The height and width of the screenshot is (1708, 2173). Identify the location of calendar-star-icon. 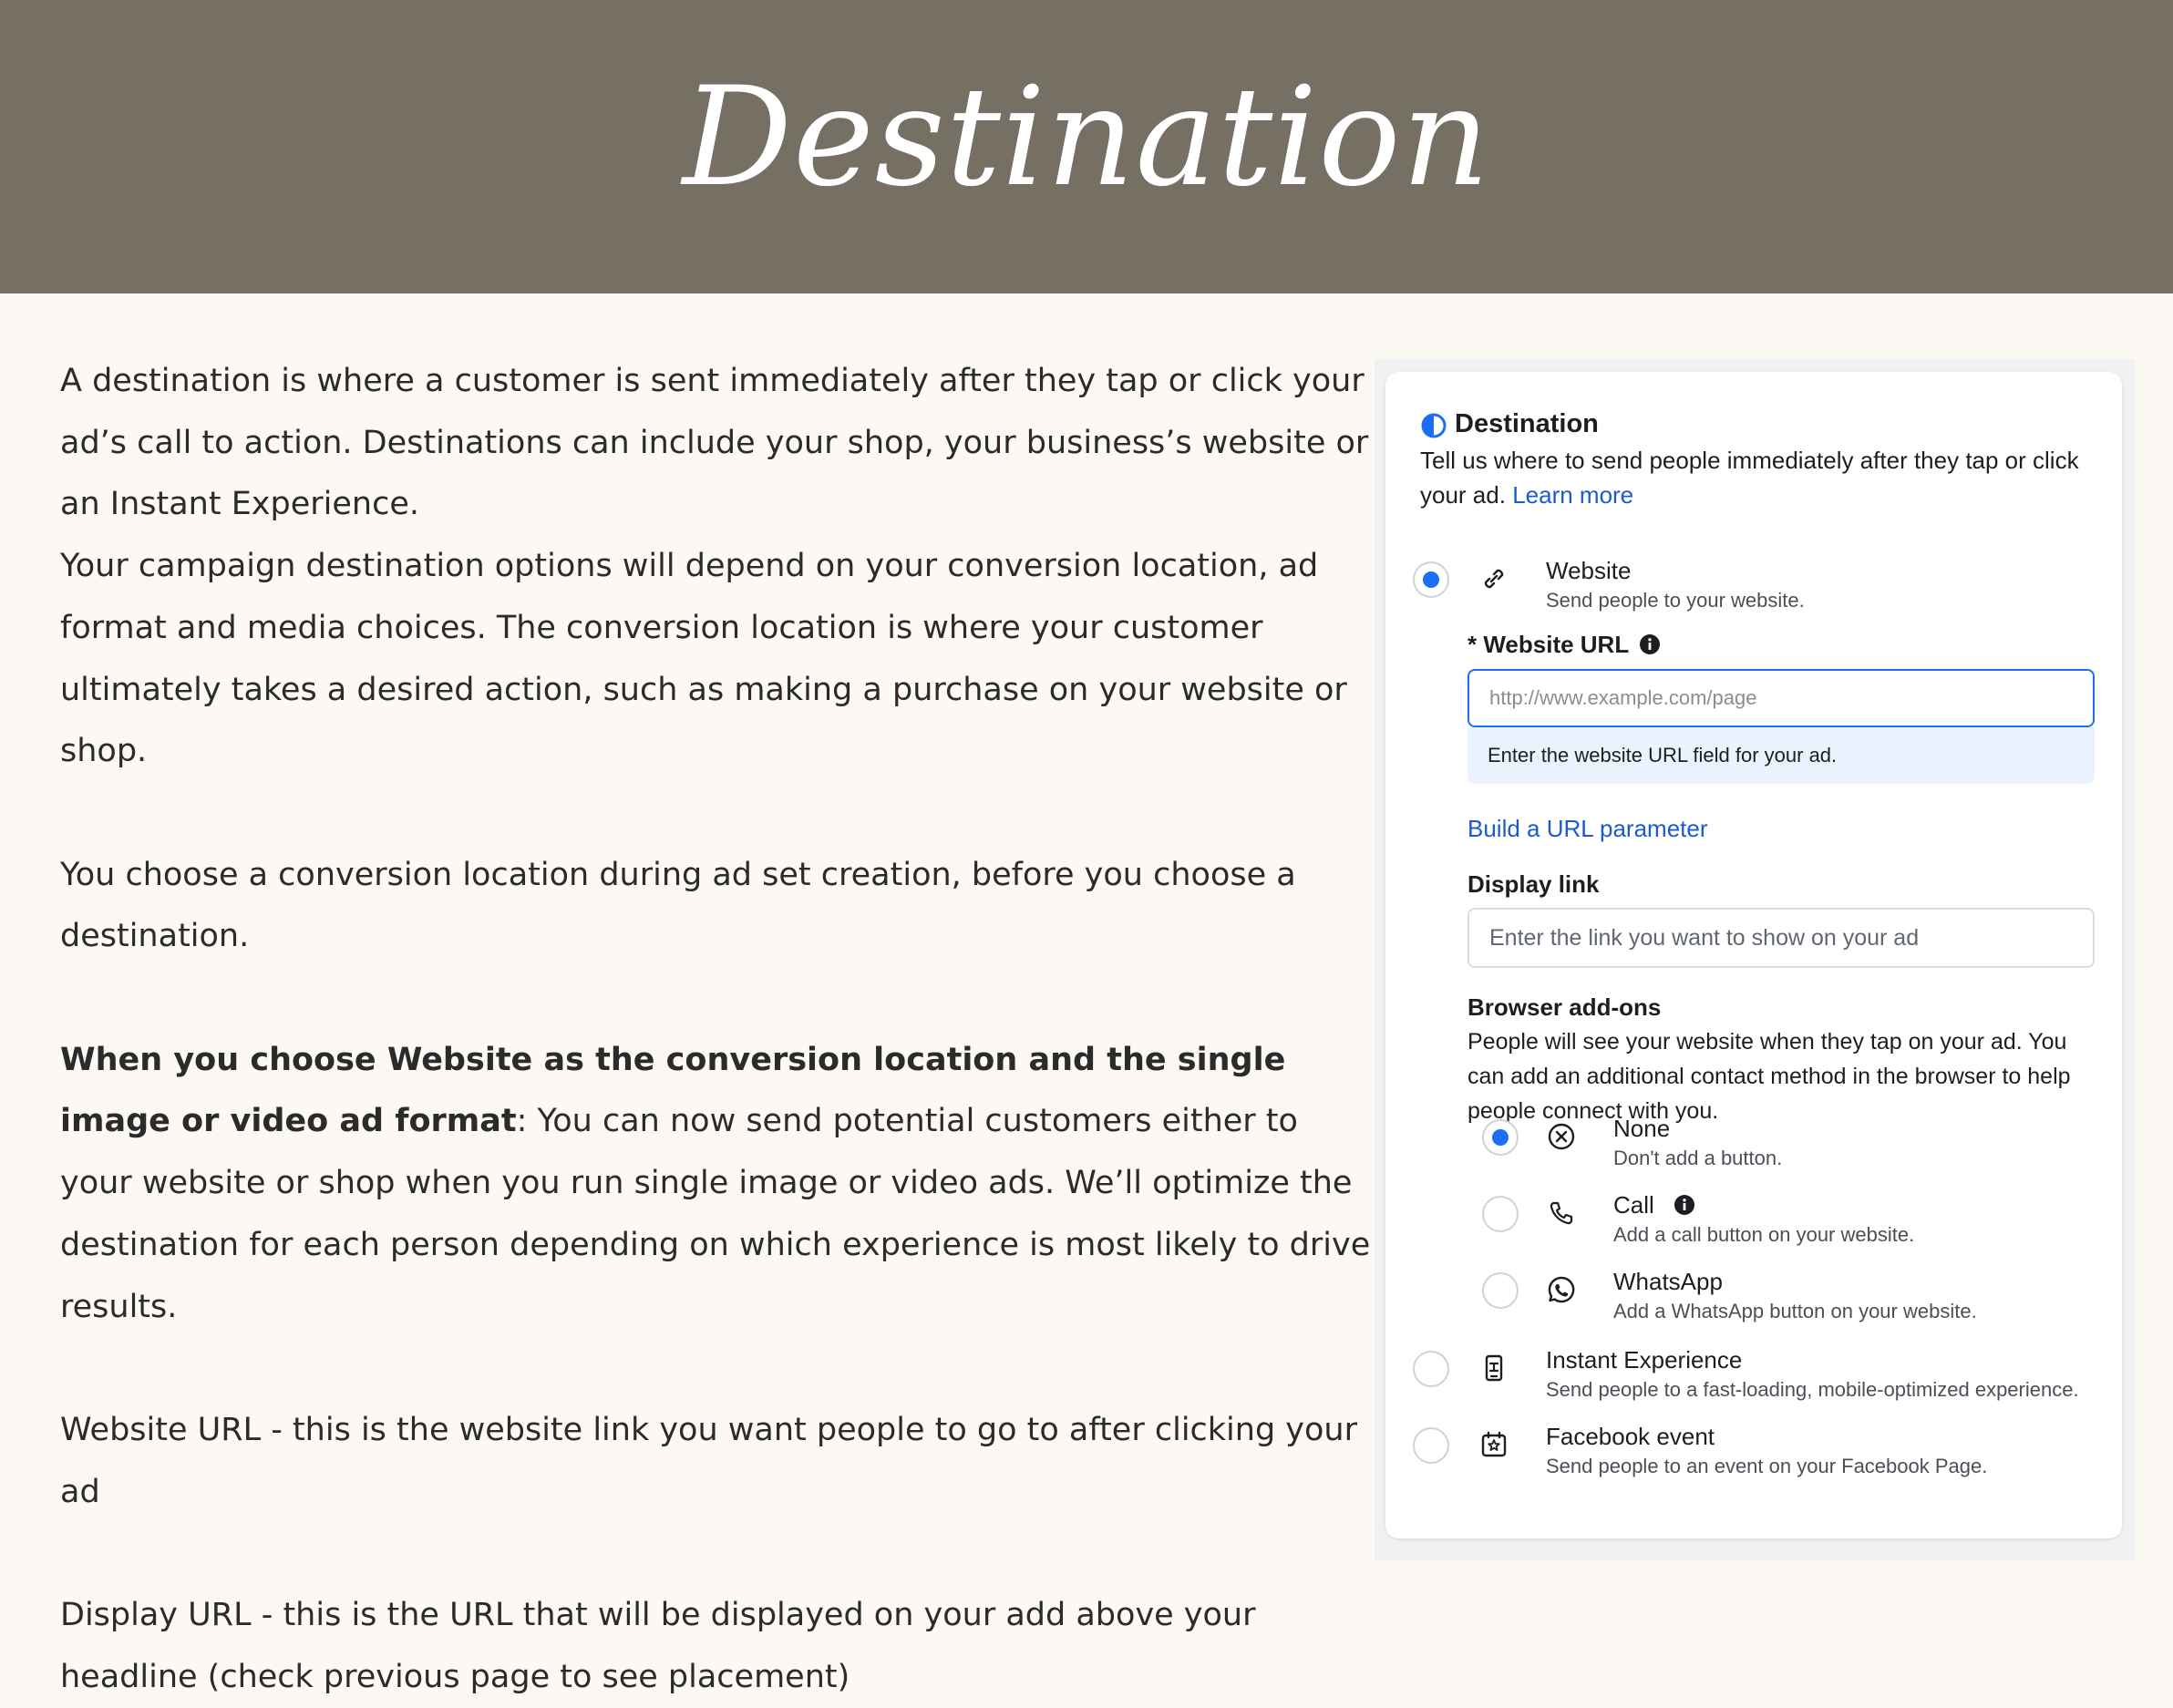
(1494, 1444).